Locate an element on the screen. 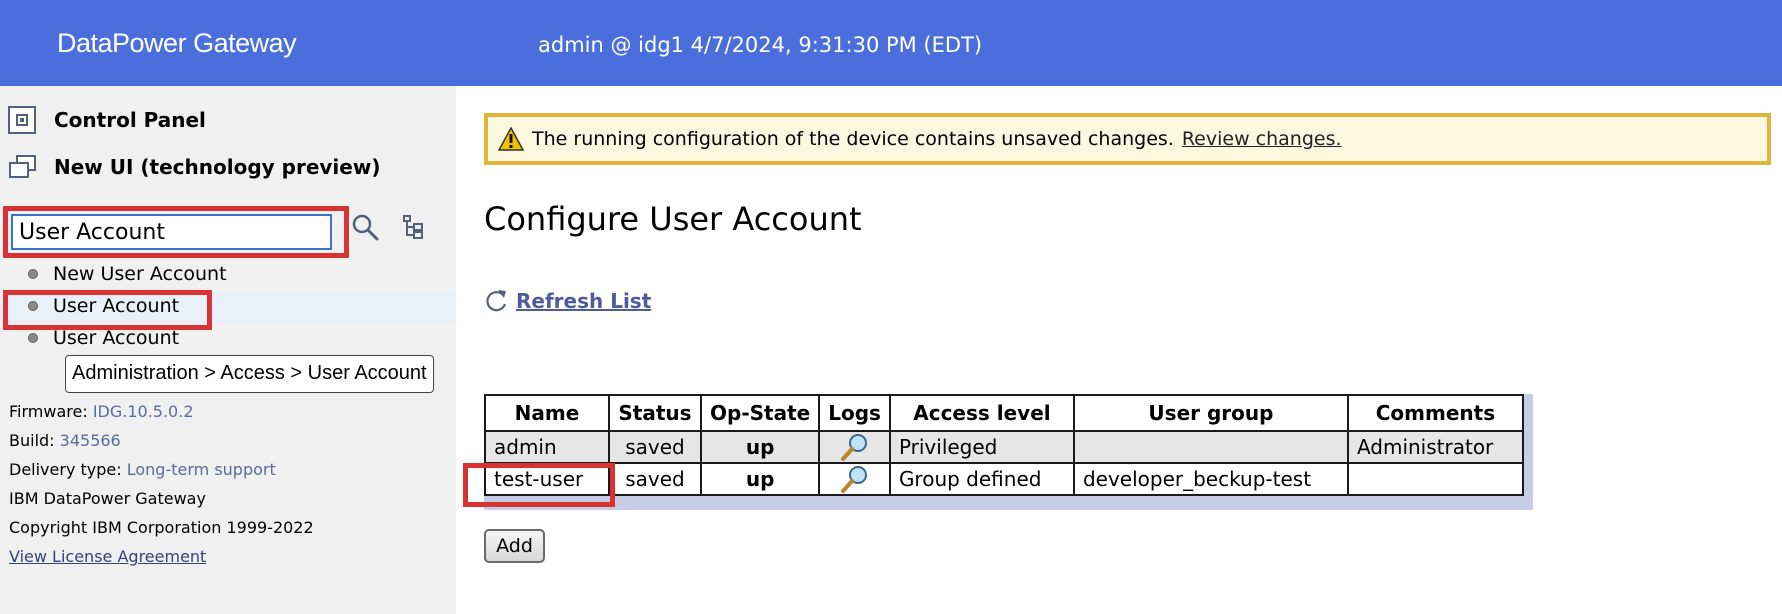 The image size is (1782, 614). table-row: admin saved up Privileged Administrator is located at coordinates (1004, 447).